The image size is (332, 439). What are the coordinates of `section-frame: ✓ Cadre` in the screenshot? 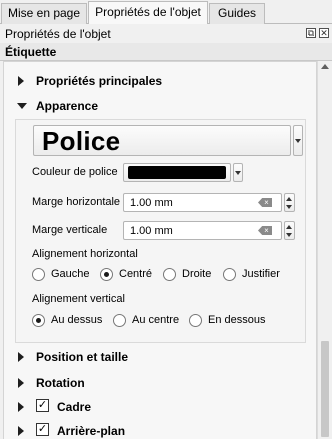 It's located at (161, 407).